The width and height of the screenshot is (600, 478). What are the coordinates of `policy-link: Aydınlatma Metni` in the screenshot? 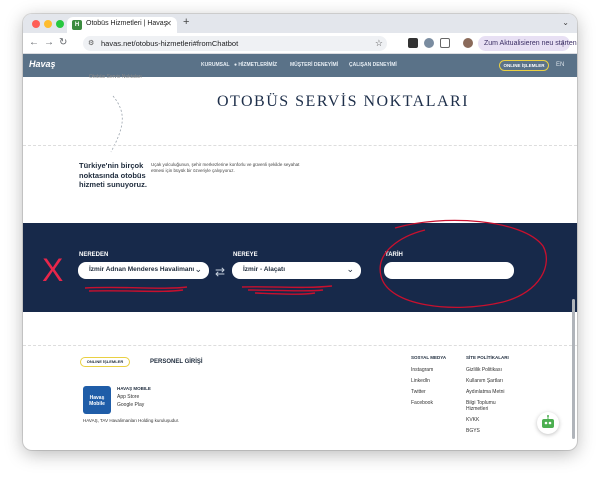 It's located at (485, 392).